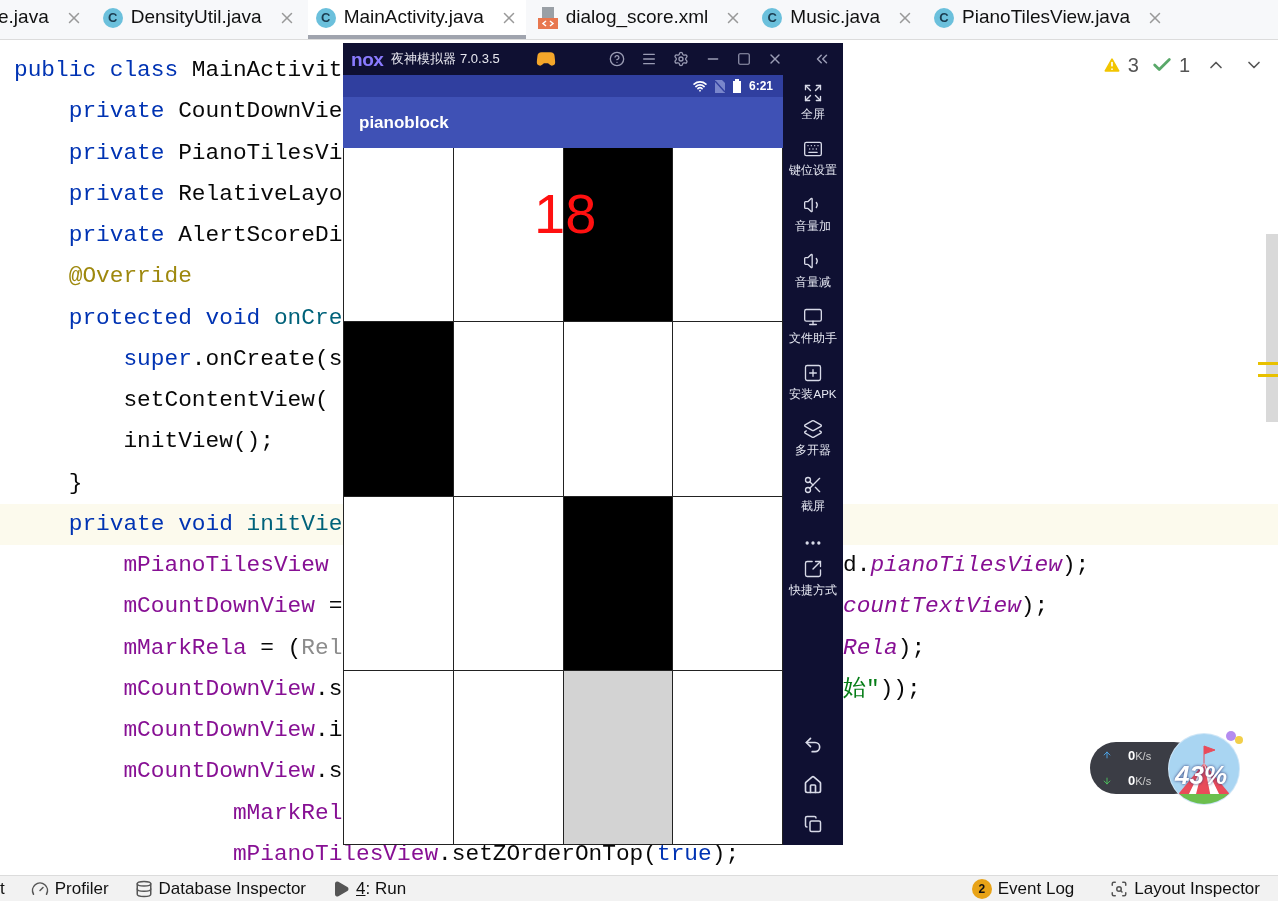  I want to click on tool-window-button: 4: Run, so click(369, 888).